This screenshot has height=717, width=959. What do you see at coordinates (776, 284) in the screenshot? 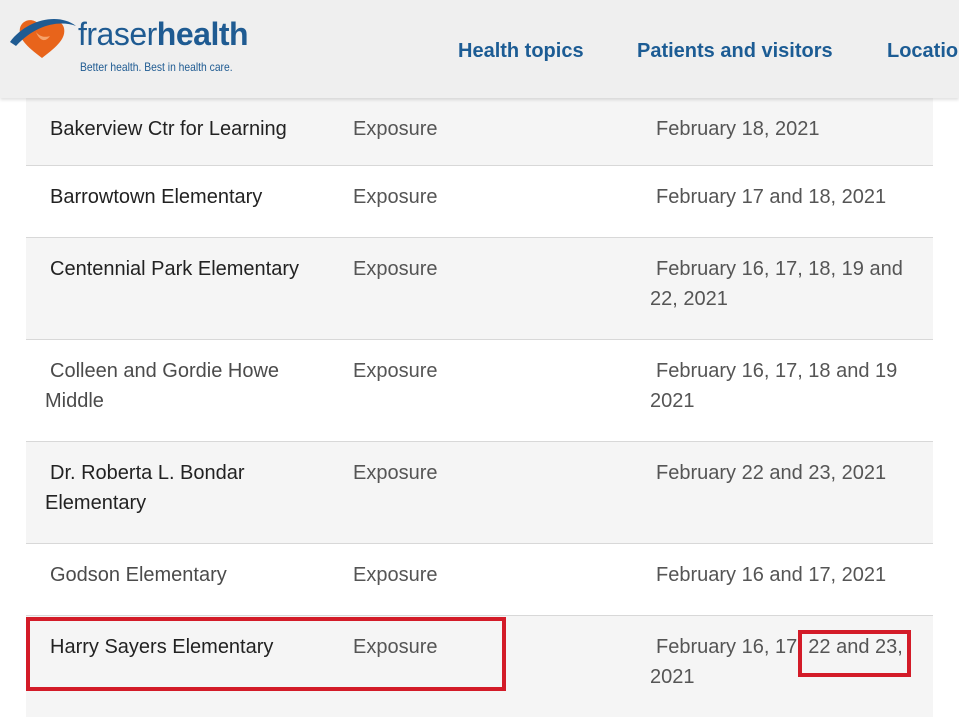
I see `exposure-dates: February 16, 17, 18, 19 and 22, 2021` at bounding box center [776, 284].